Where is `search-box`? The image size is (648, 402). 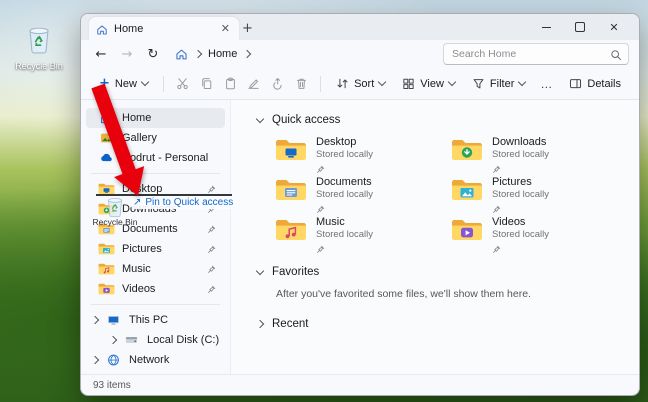
search-box is located at coordinates (536, 54).